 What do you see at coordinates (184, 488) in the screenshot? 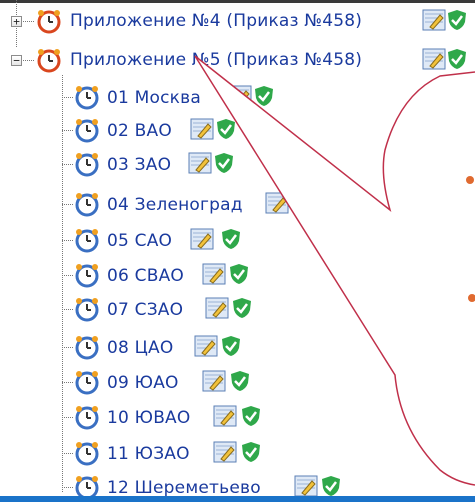
I see `node-label: 12 Шереметьево` at bounding box center [184, 488].